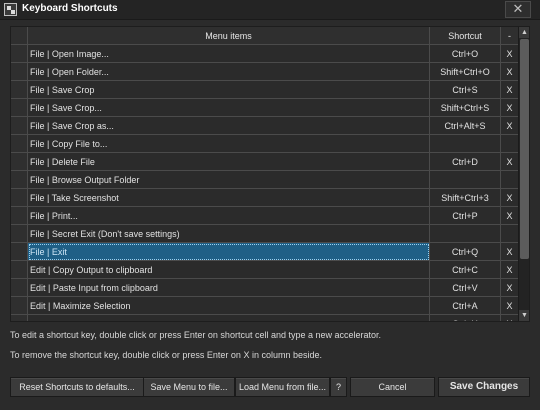  I want to click on table-row: File | Take Screenshot Shift+Ctrl+3 X, so click(264, 198).